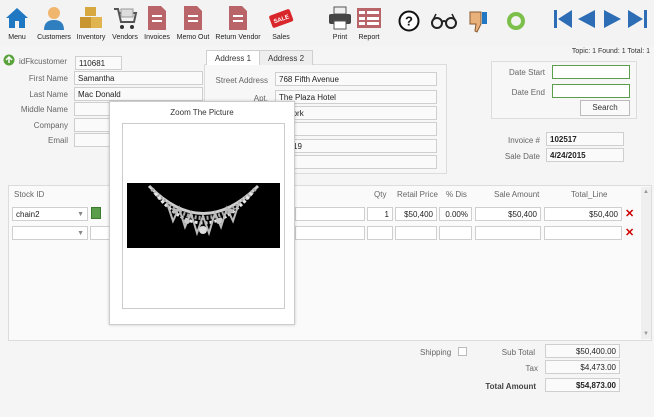  I want to click on report-icon, so click(369, 18).